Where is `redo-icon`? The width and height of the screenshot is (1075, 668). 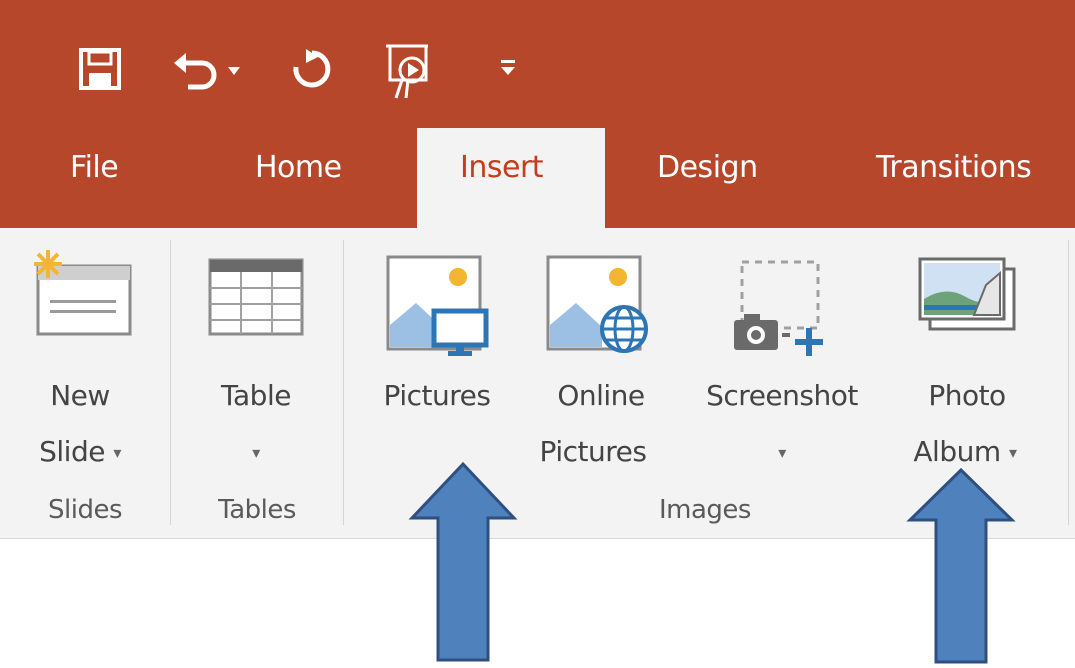 redo-icon is located at coordinates (310, 71).